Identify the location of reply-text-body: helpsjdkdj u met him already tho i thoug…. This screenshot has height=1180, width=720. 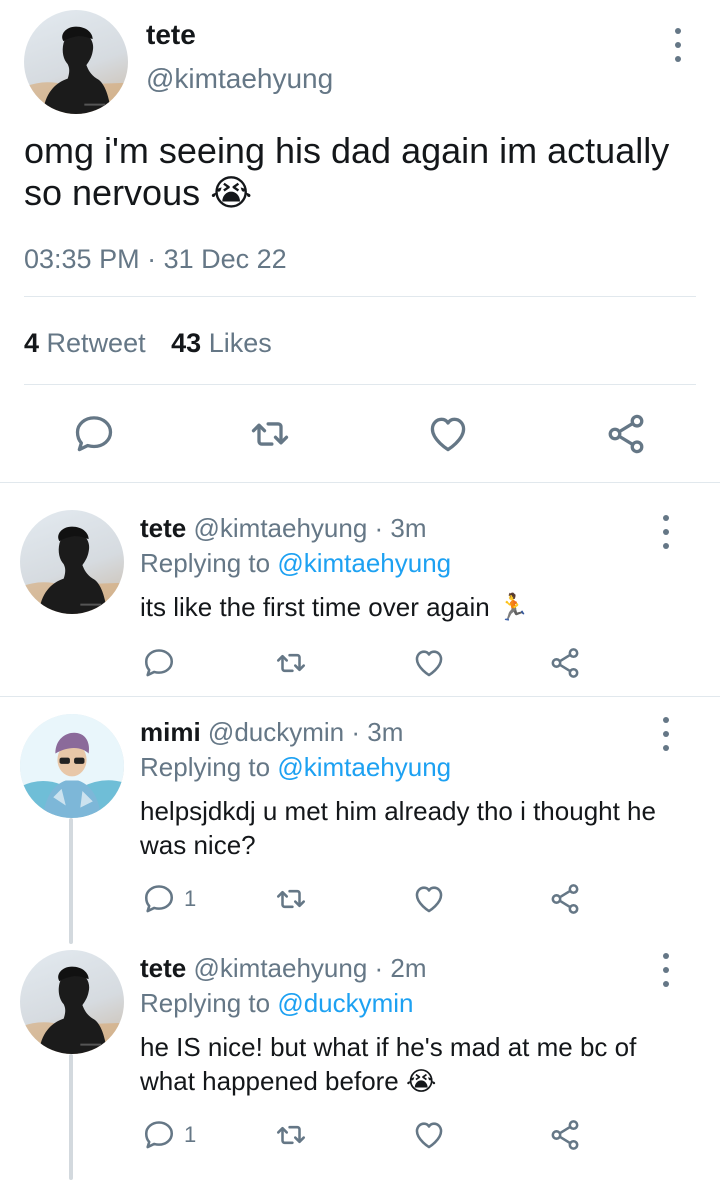
(398, 828).